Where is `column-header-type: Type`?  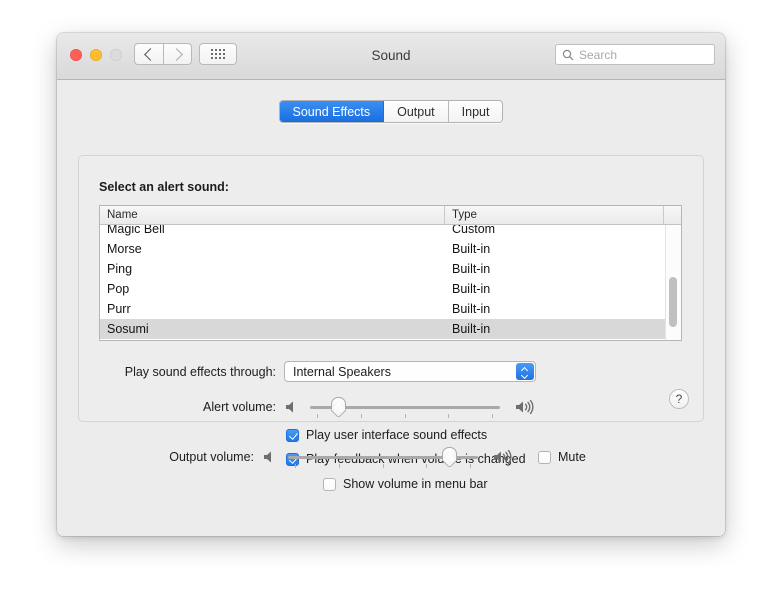 column-header-type: Type is located at coordinates (554, 215).